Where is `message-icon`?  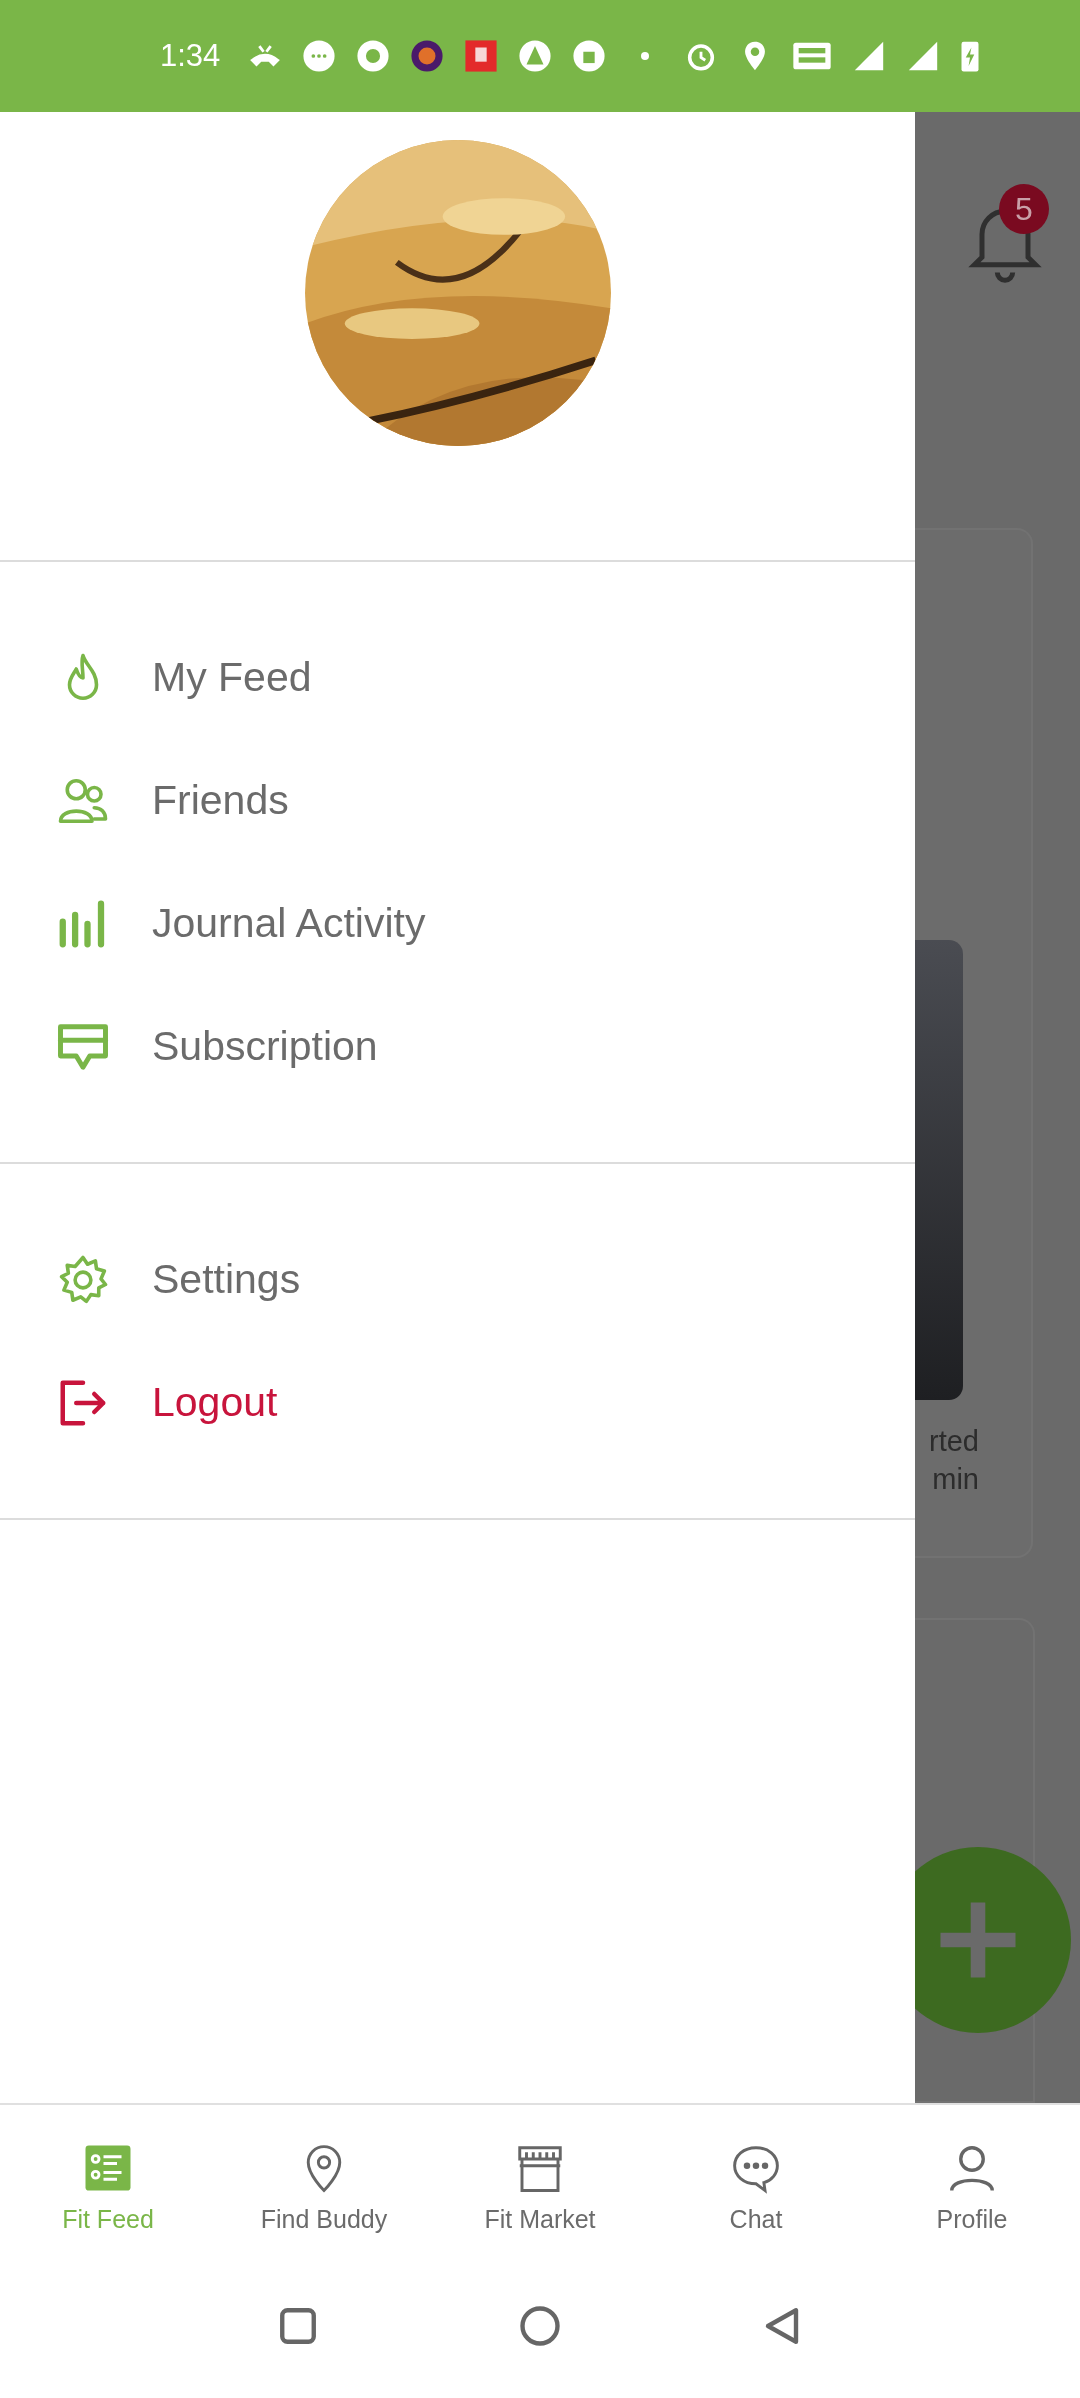
message-icon is located at coordinates (319, 56).